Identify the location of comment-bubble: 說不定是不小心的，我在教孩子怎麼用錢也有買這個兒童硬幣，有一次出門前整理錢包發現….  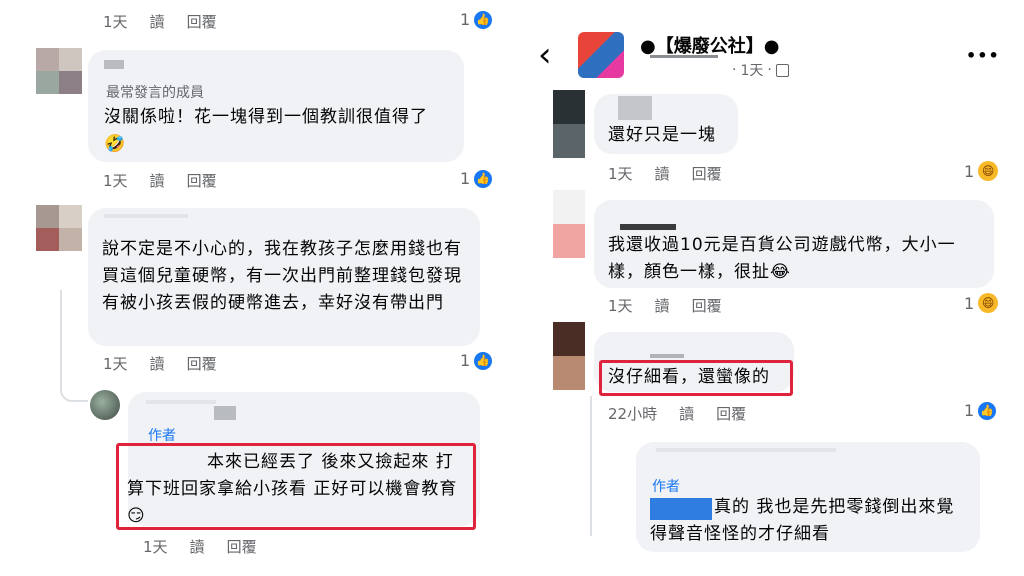
(284, 277).